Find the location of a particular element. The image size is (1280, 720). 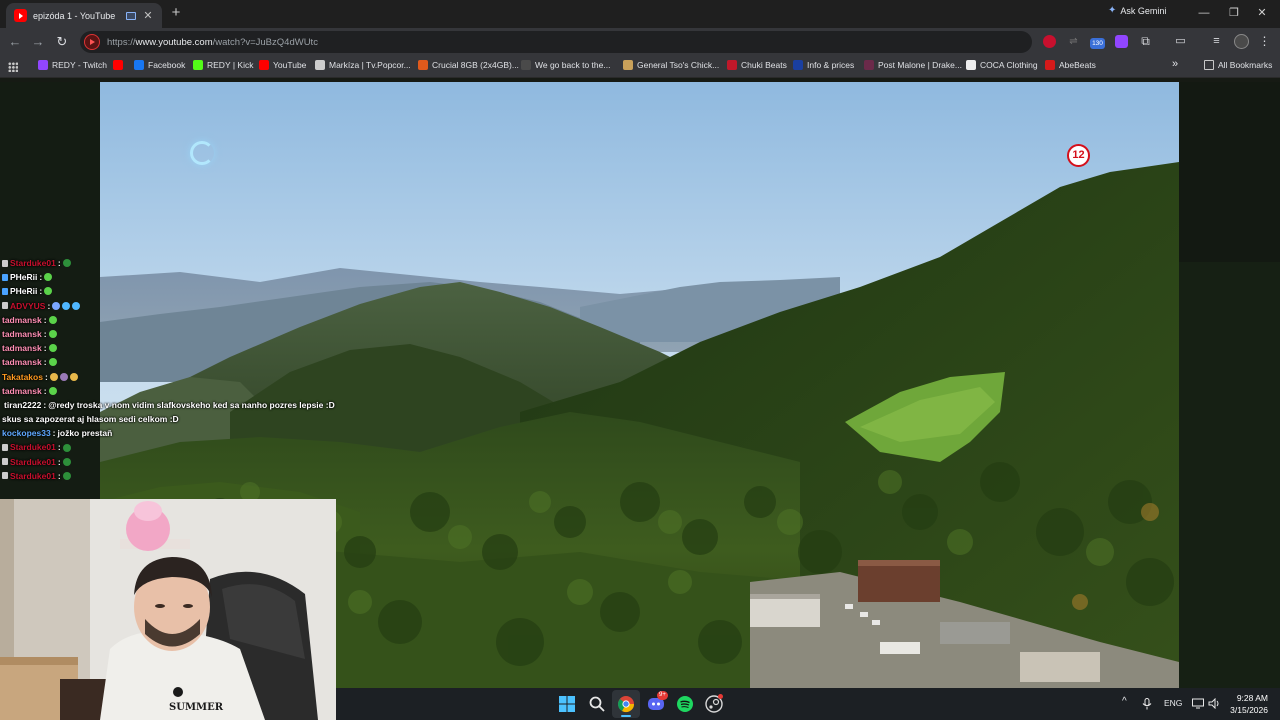

site-info-icon is located at coordinates (92, 42).